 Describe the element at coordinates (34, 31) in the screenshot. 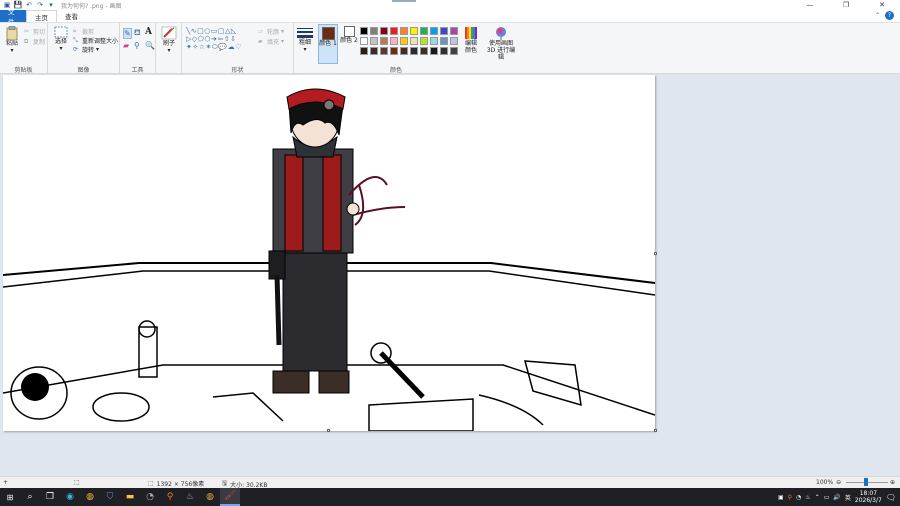

I see `cut-button: ✂ 剪切` at that location.